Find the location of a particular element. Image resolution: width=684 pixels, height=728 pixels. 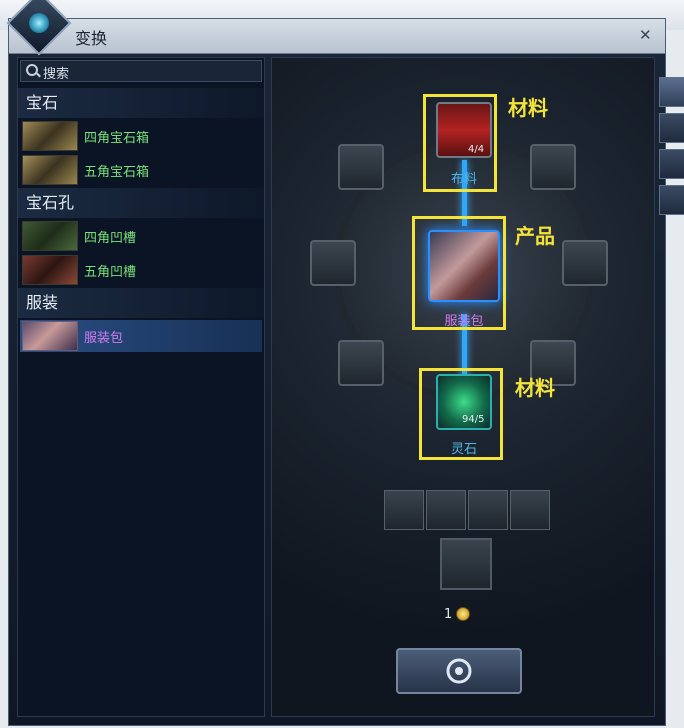

category-header-outfit: 服装 is located at coordinates (141, 303).